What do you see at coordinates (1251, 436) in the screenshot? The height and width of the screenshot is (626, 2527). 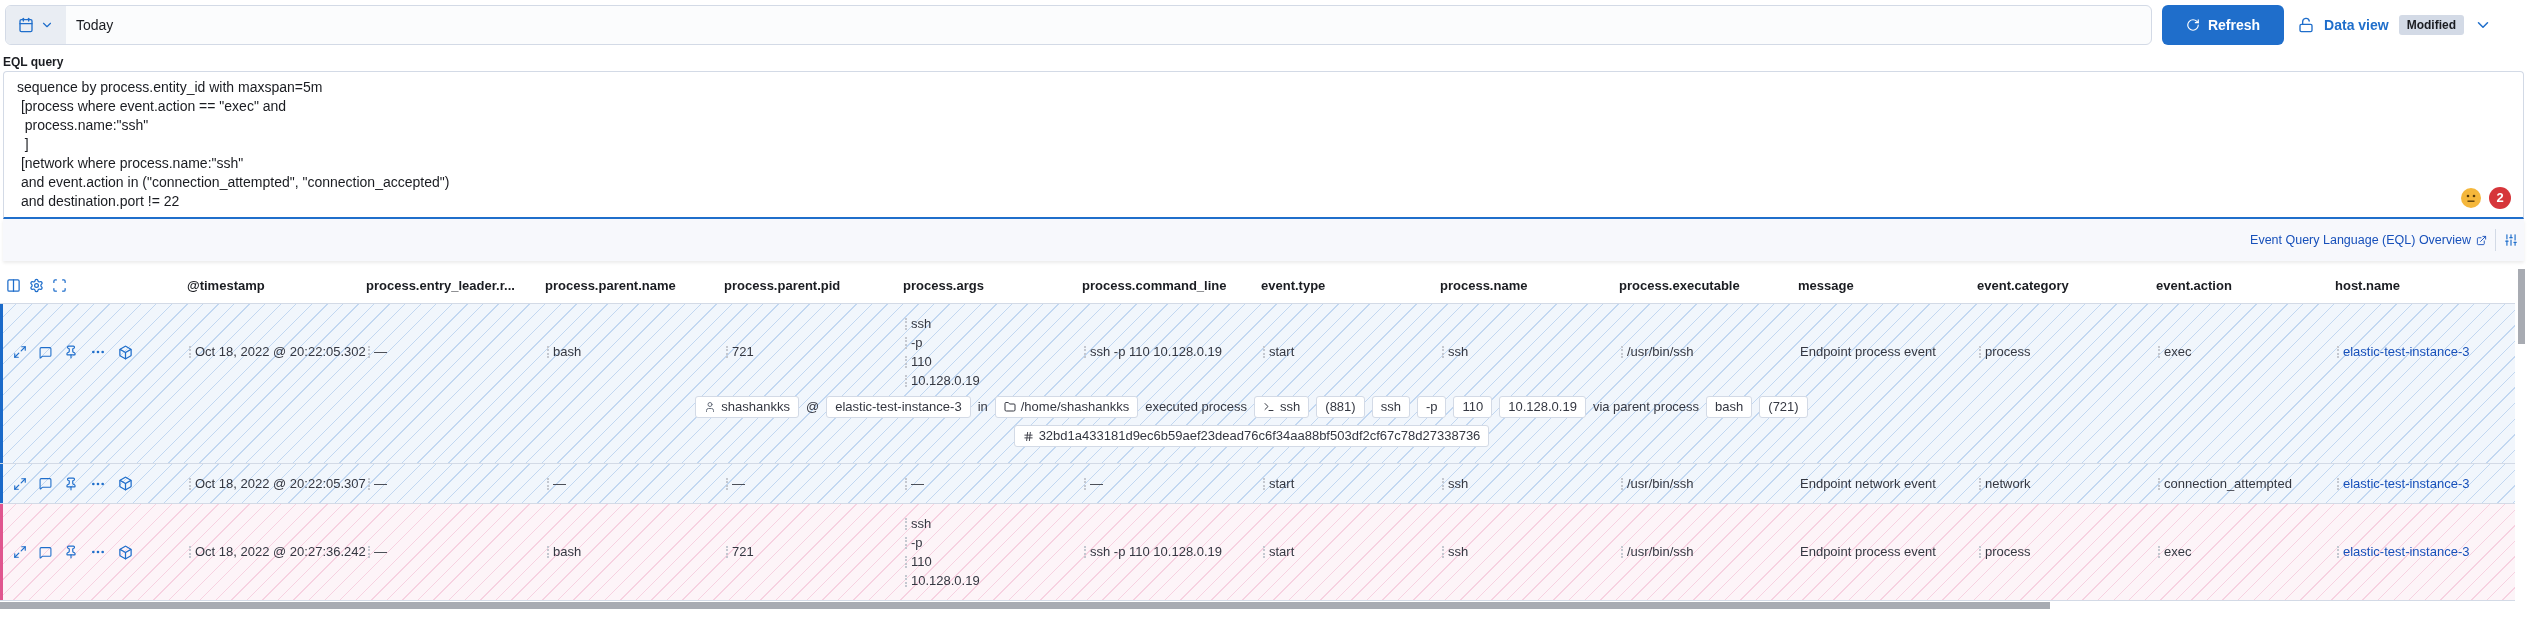 I see `hash-chip: 32bd1a433181d9ec6b59aef23dead76c6f34aa88bf503df2cf67c78d27338736` at bounding box center [1251, 436].